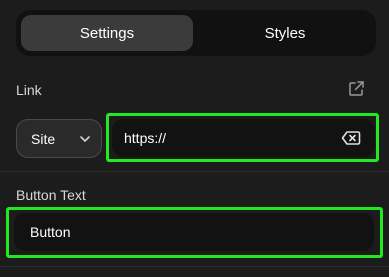  I want to click on backspace-clear-icon, so click(351, 138).